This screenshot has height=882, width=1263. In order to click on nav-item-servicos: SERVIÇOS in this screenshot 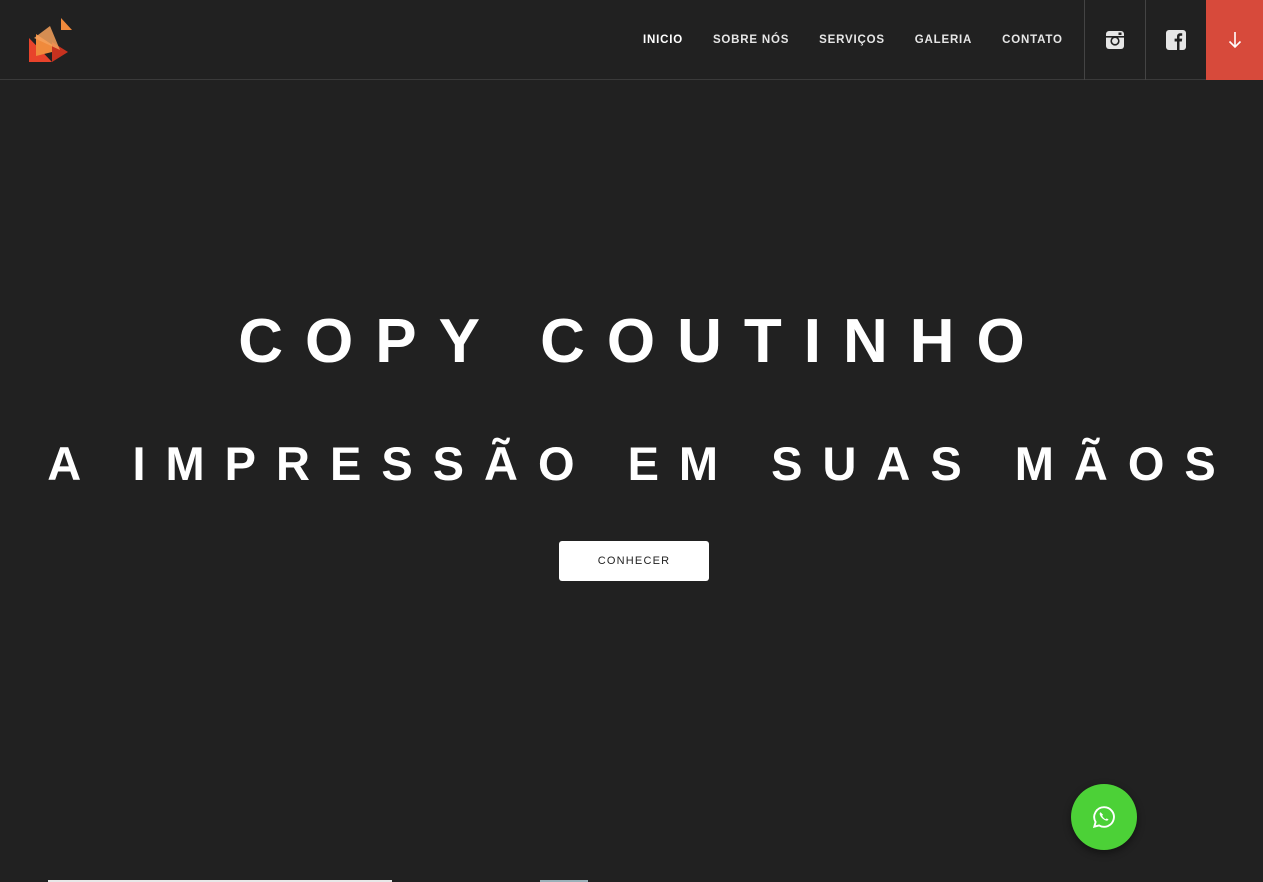, I will do `click(852, 40)`.